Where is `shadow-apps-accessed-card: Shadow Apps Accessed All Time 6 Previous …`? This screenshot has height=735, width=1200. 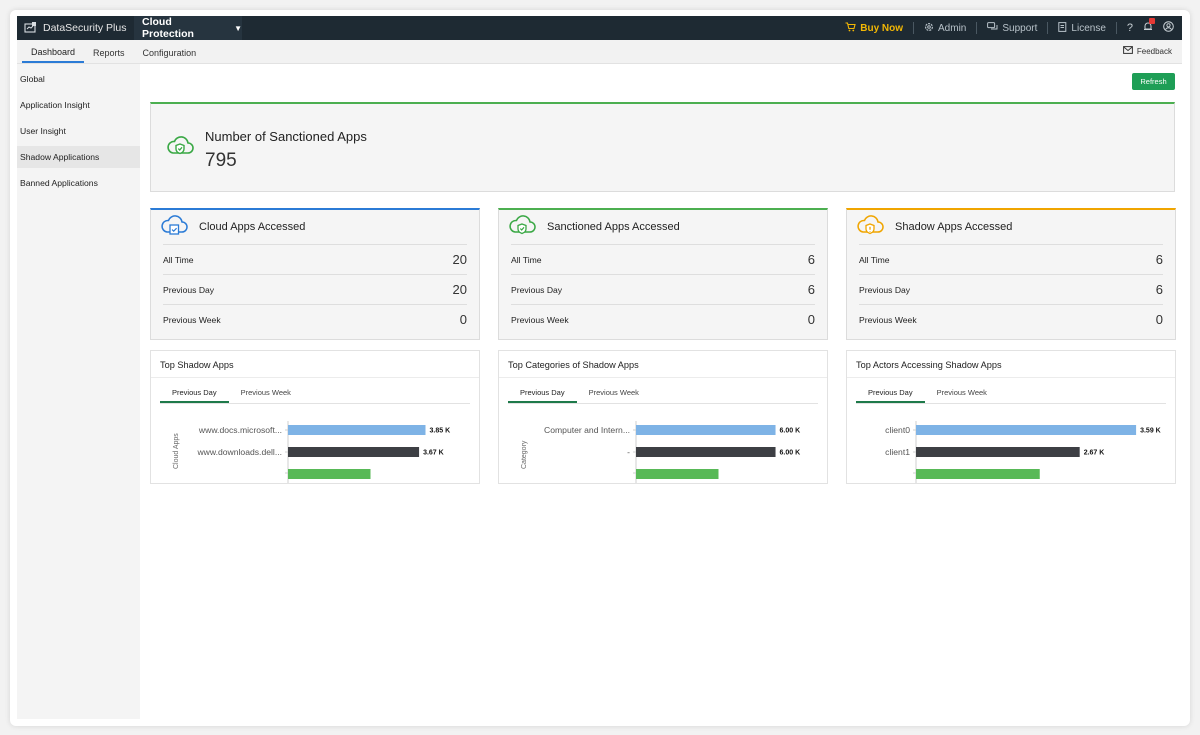 shadow-apps-accessed-card: Shadow Apps Accessed All Time 6 Previous … is located at coordinates (1011, 274).